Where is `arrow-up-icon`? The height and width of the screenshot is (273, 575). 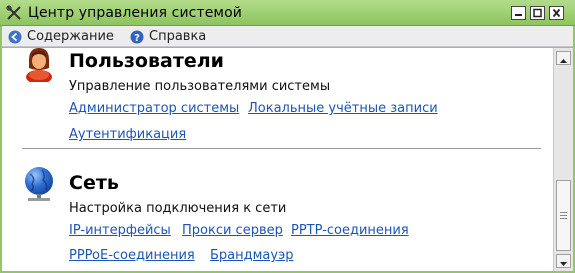
arrow-up-icon is located at coordinates (563, 61).